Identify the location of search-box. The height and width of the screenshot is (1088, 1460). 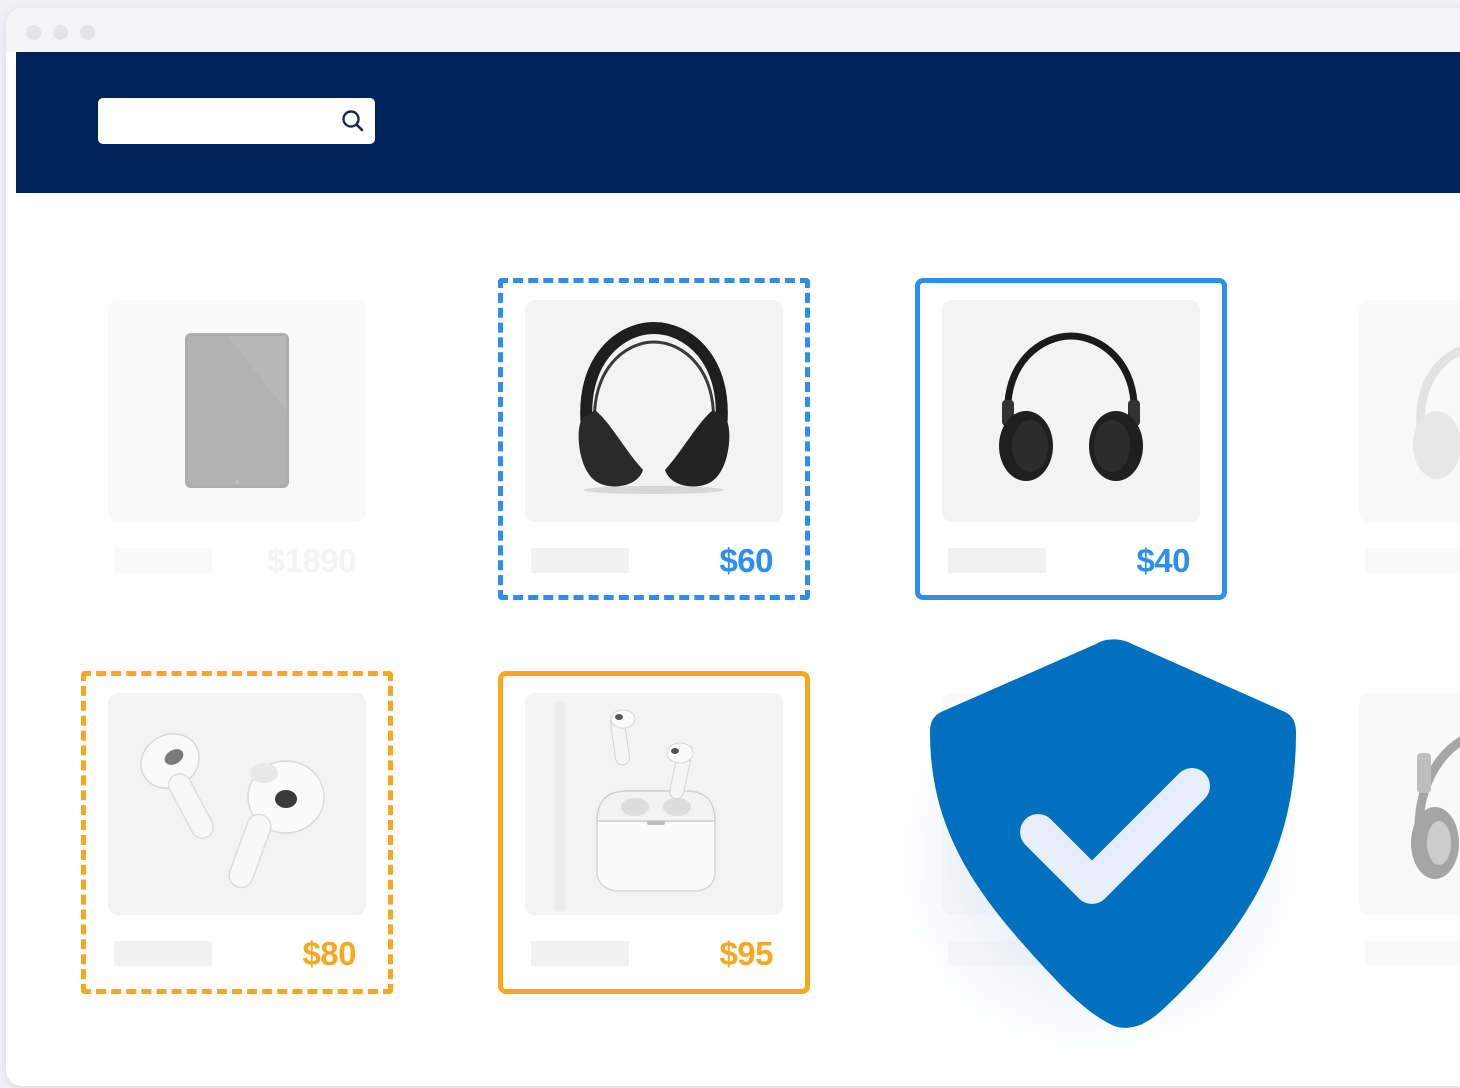
(236, 121).